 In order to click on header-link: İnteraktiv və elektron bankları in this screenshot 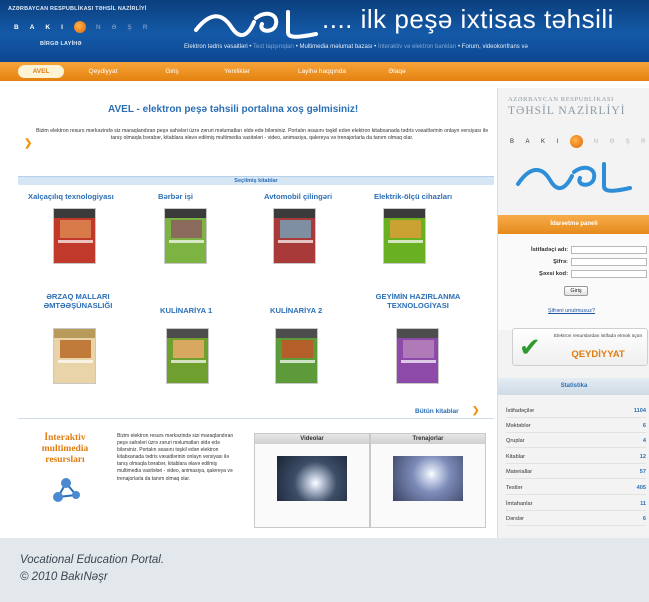, I will do `click(417, 47)`.